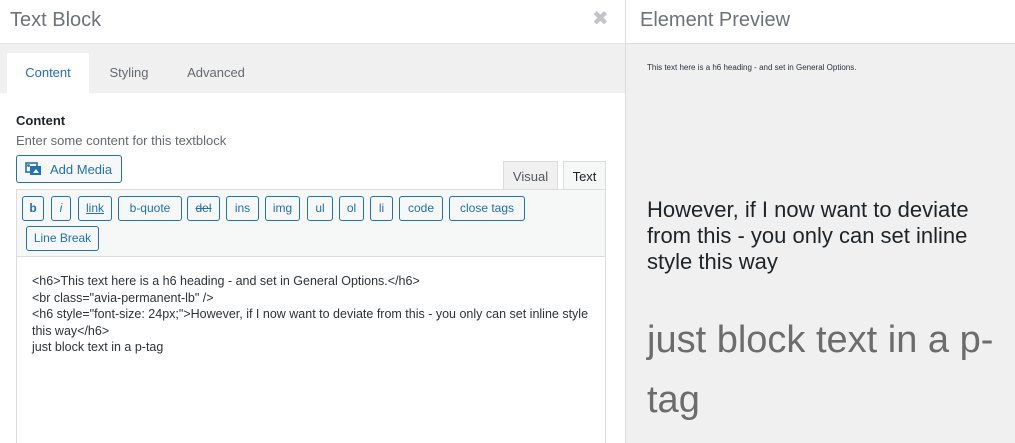  What do you see at coordinates (584, 175) in the screenshot?
I see `editor-tab-text: Text` at bounding box center [584, 175].